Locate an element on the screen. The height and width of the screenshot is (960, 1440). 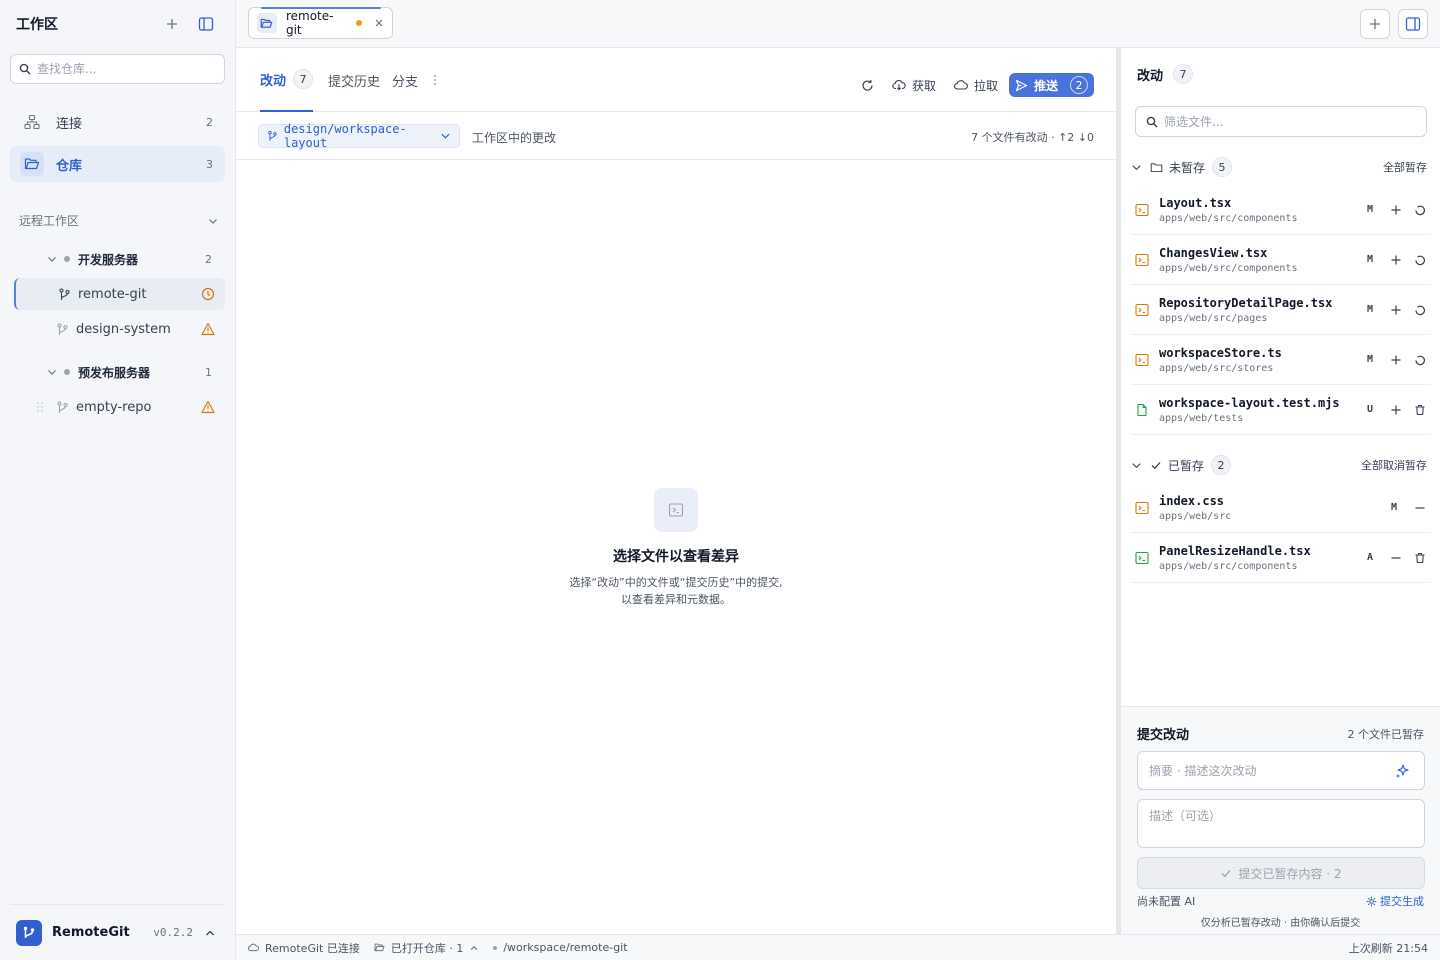
ai-hint: 仅分析已暂存改动 · 由你确认后提交 is located at coordinates (1280, 923).